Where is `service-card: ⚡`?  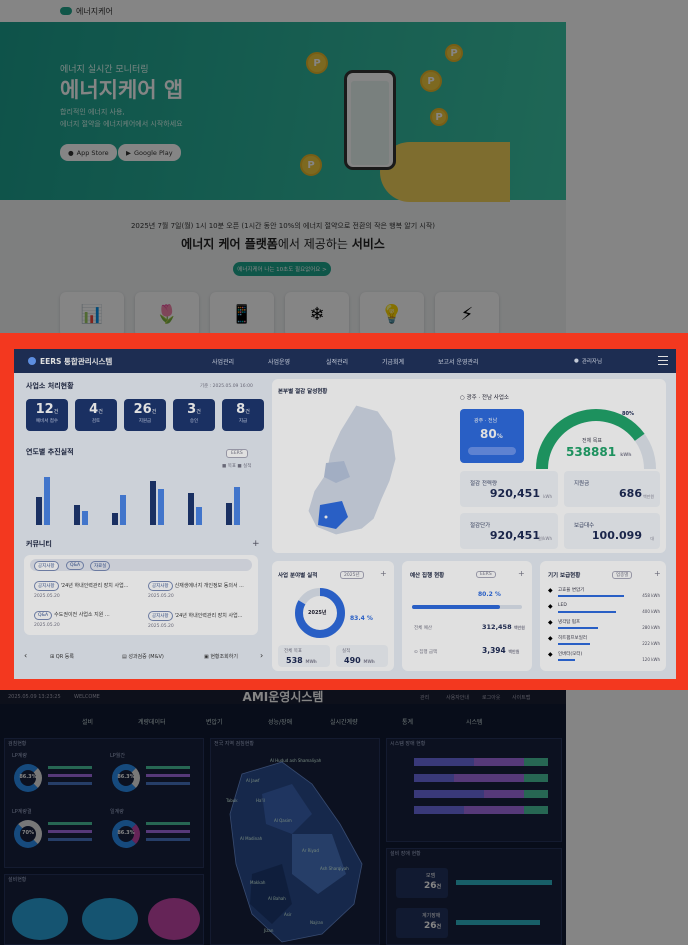
service-card: ⚡ is located at coordinates (467, 314).